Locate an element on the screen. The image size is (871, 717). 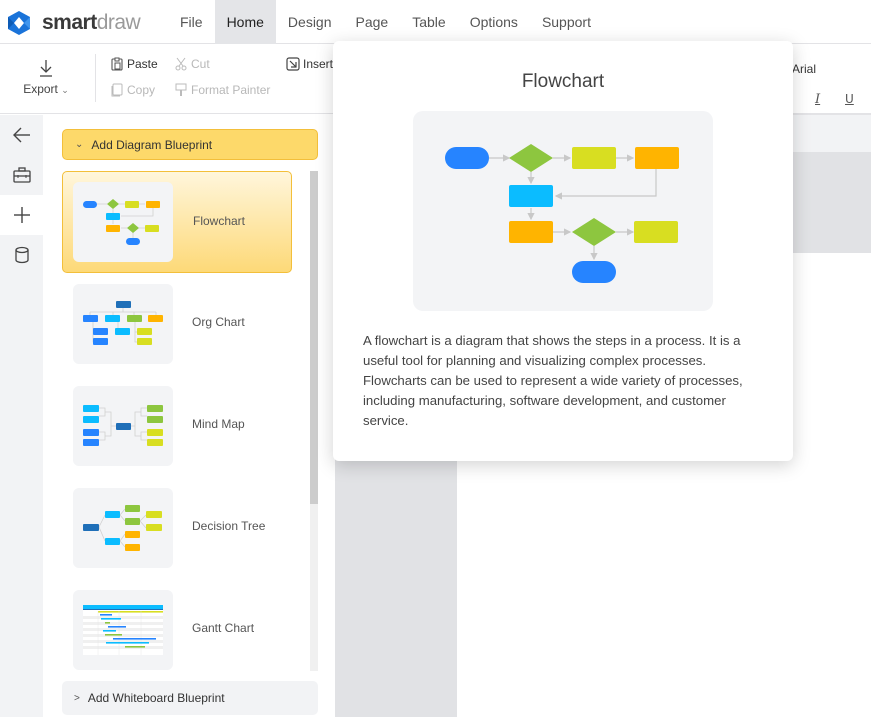
rail-data-button is located at coordinates (21, 255).